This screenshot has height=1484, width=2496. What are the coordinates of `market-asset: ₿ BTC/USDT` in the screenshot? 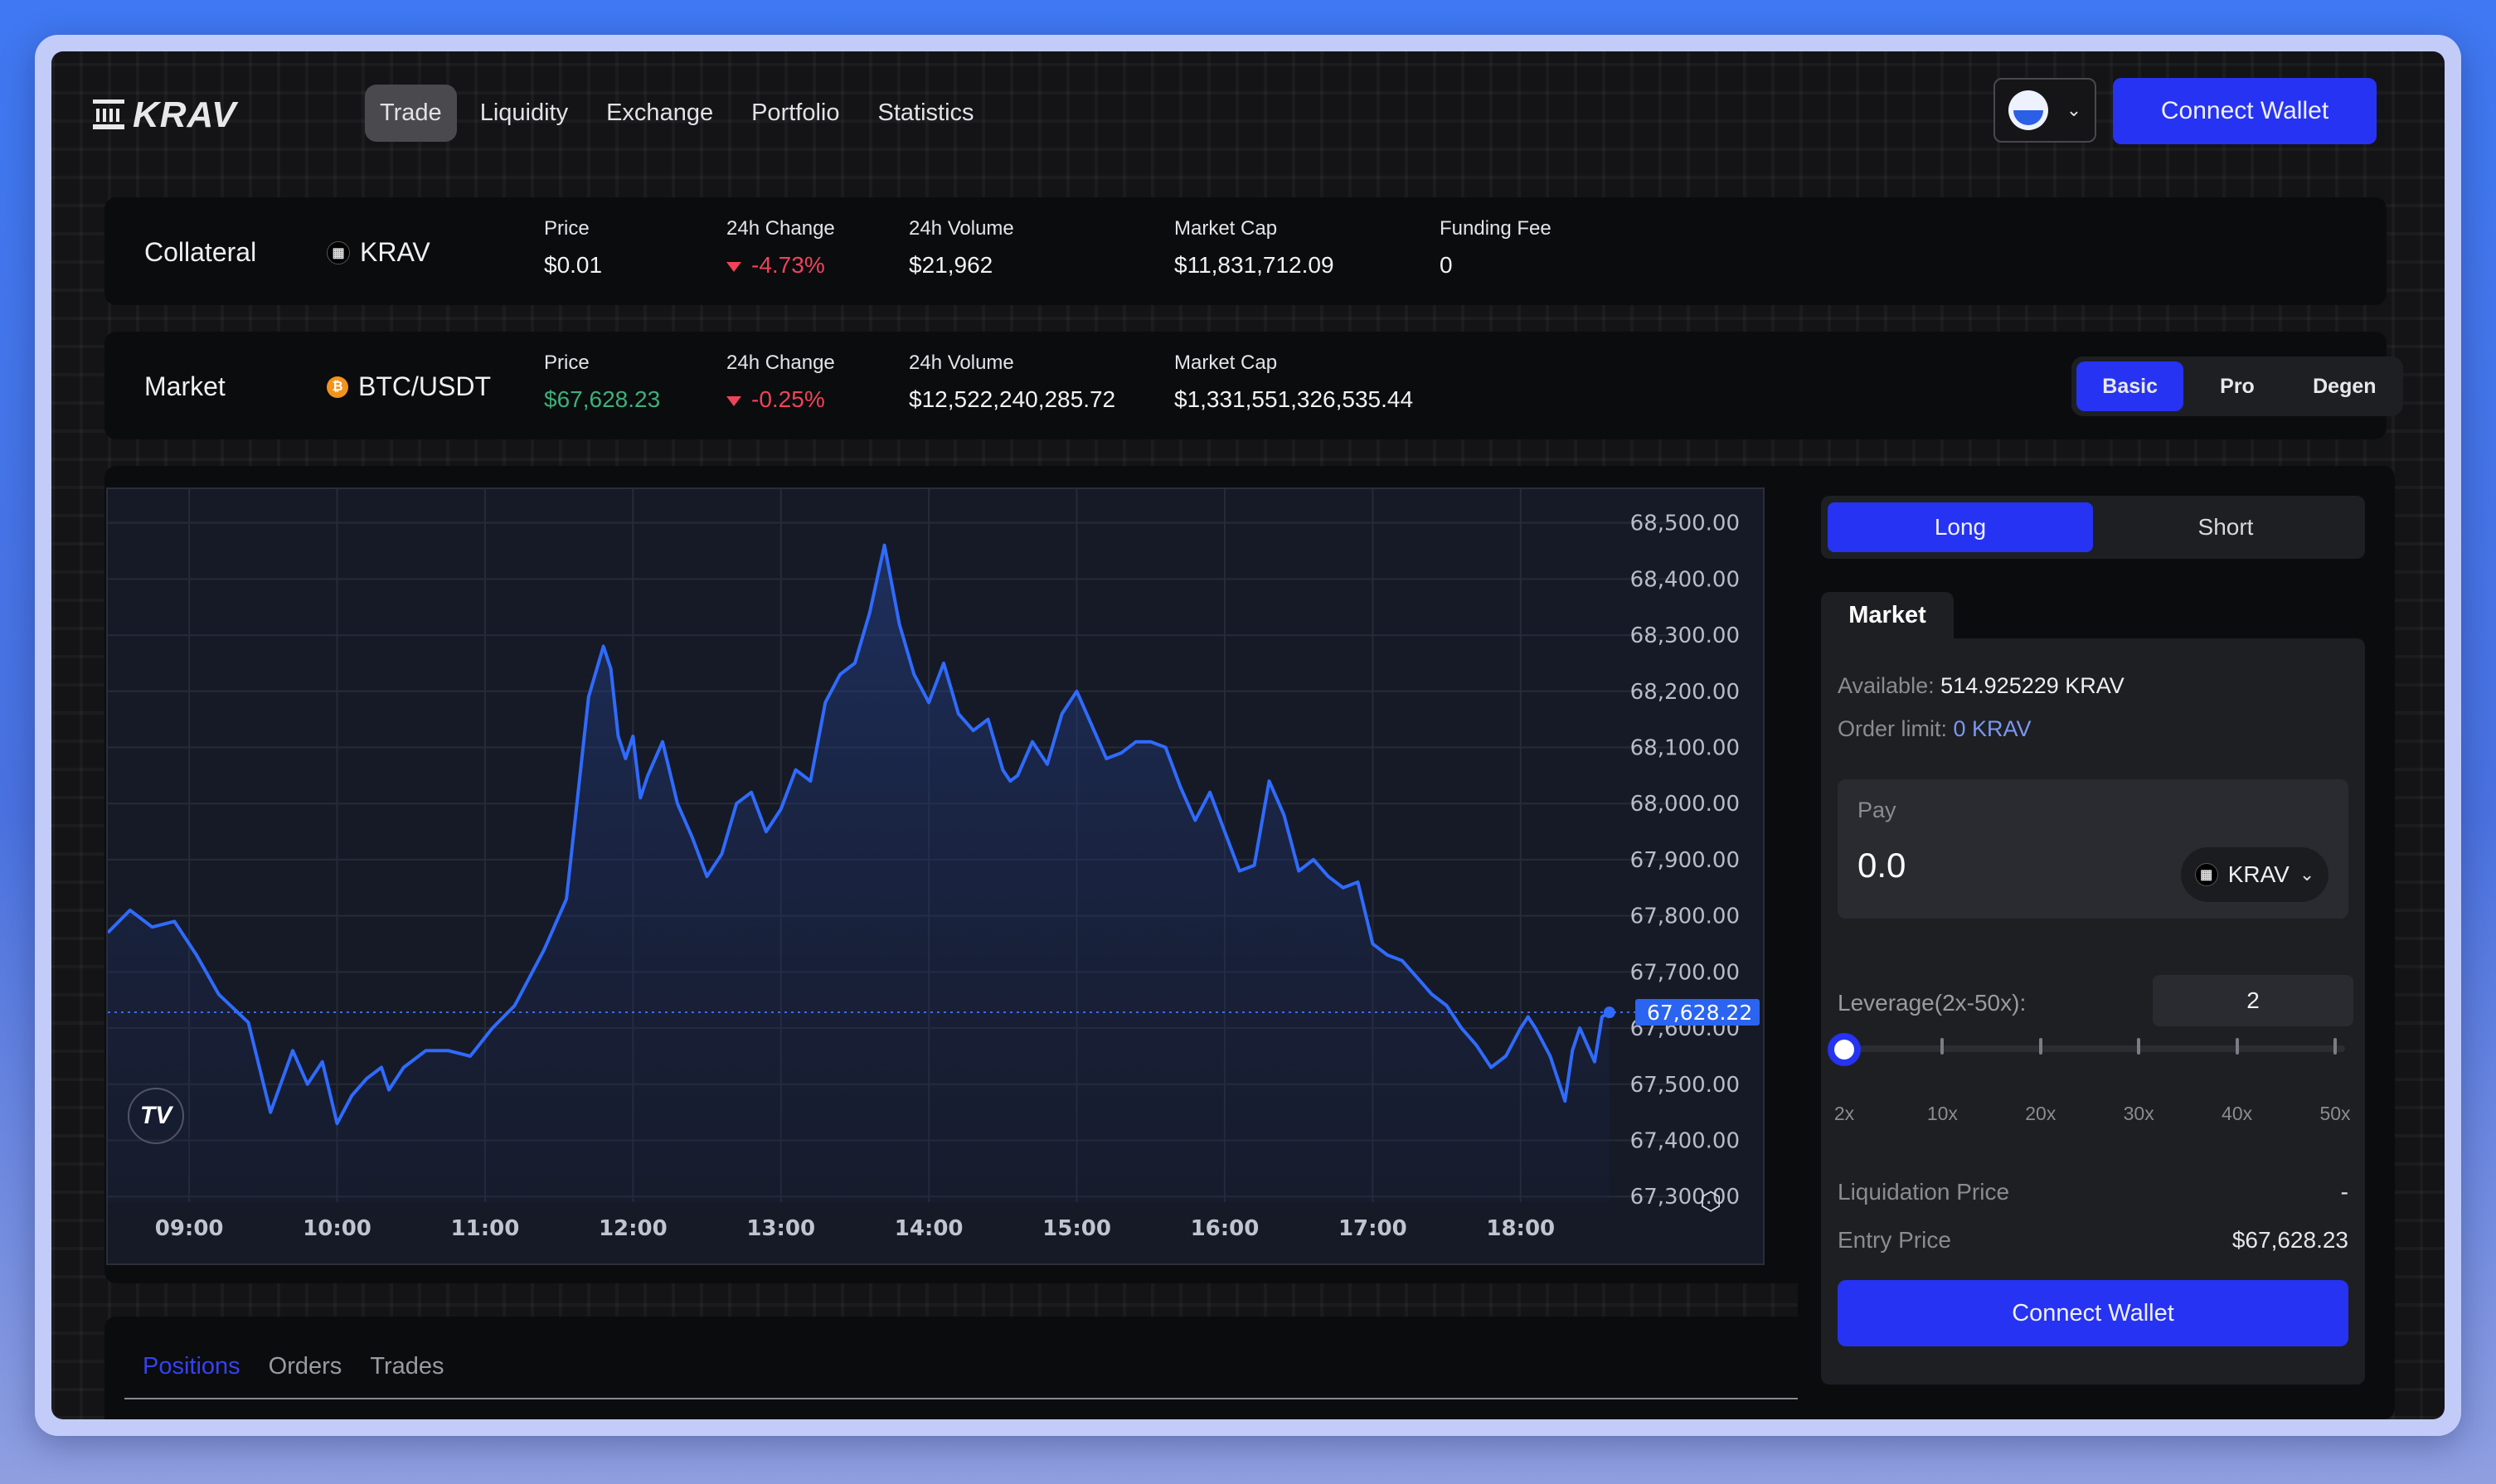 It's located at (409, 387).